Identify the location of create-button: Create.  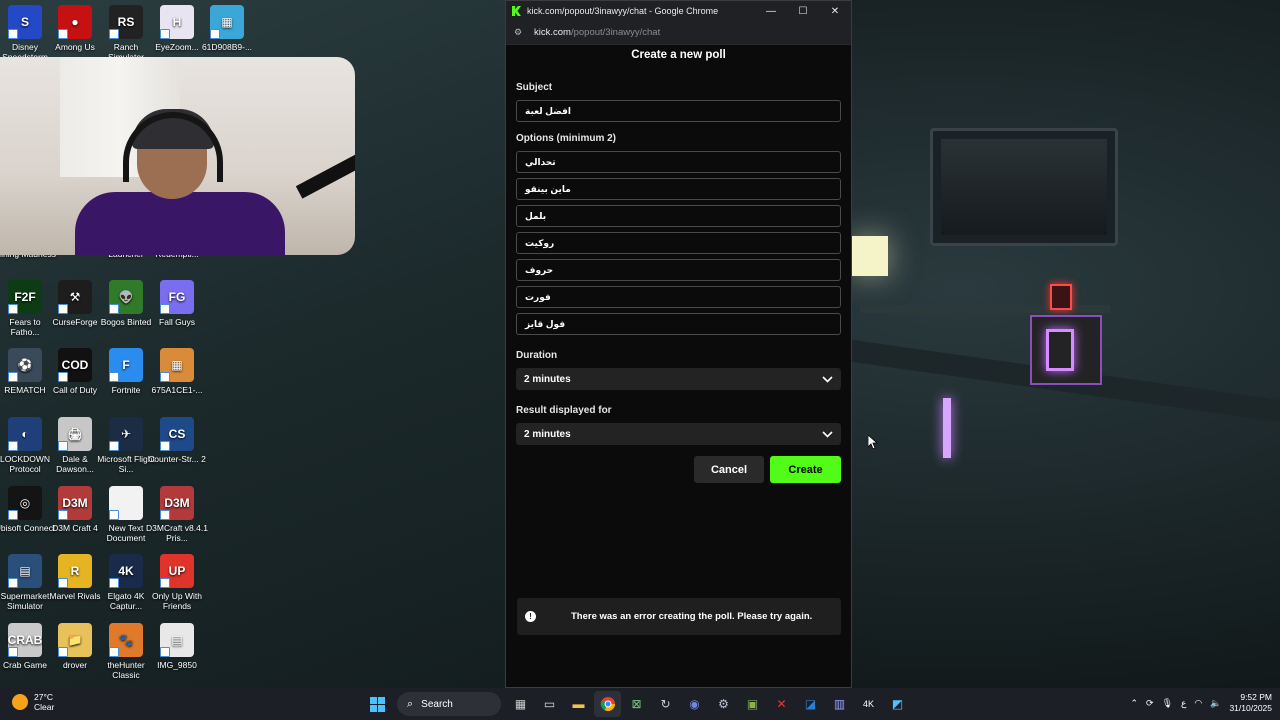
(805, 469).